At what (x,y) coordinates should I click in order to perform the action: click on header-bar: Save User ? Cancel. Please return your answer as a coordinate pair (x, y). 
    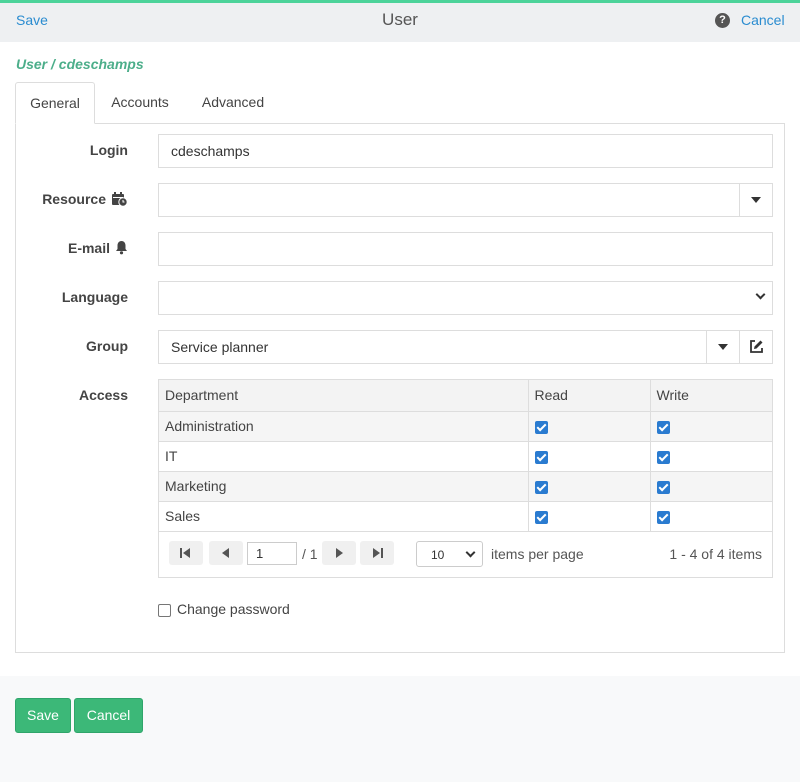
    Looking at the image, I should click on (400, 22).